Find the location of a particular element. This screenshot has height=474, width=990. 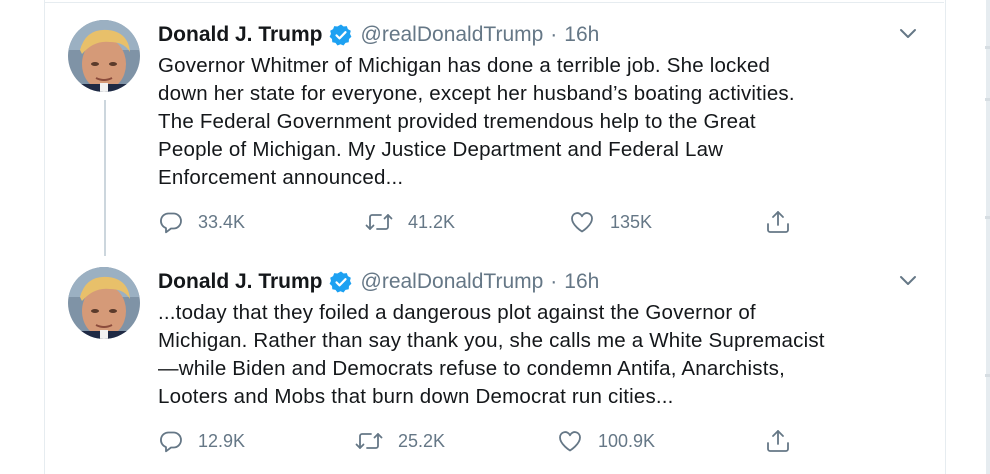

like-button: 135K is located at coordinates (610, 222).